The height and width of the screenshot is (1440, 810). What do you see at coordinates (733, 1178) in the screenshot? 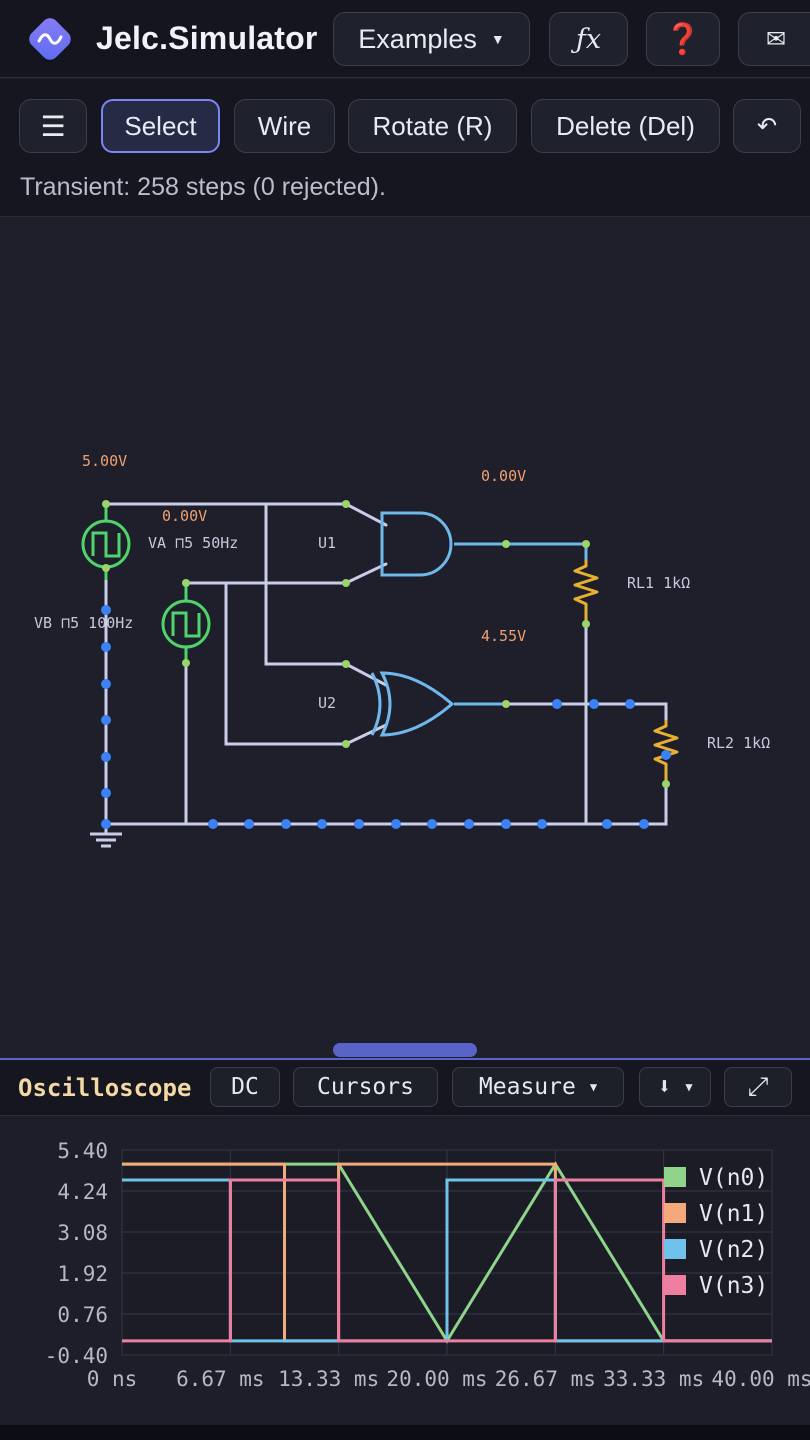
I see `legend-label: V(n0)` at bounding box center [733, 1178].